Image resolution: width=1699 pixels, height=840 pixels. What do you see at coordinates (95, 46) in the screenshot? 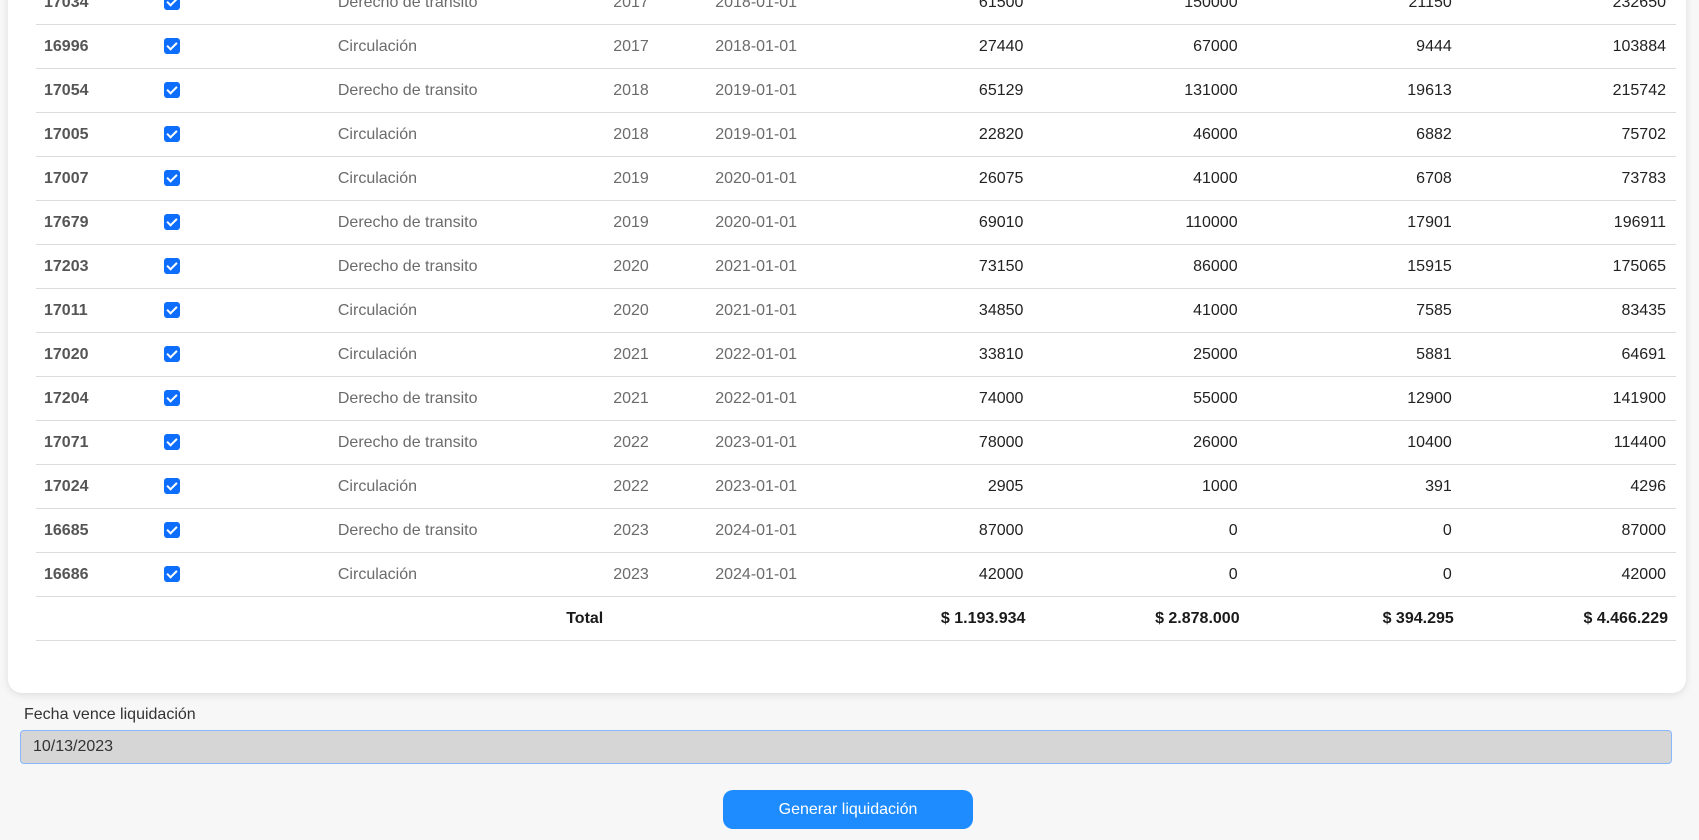
I see `row-id: 16996` at bounding box center [95, 46].